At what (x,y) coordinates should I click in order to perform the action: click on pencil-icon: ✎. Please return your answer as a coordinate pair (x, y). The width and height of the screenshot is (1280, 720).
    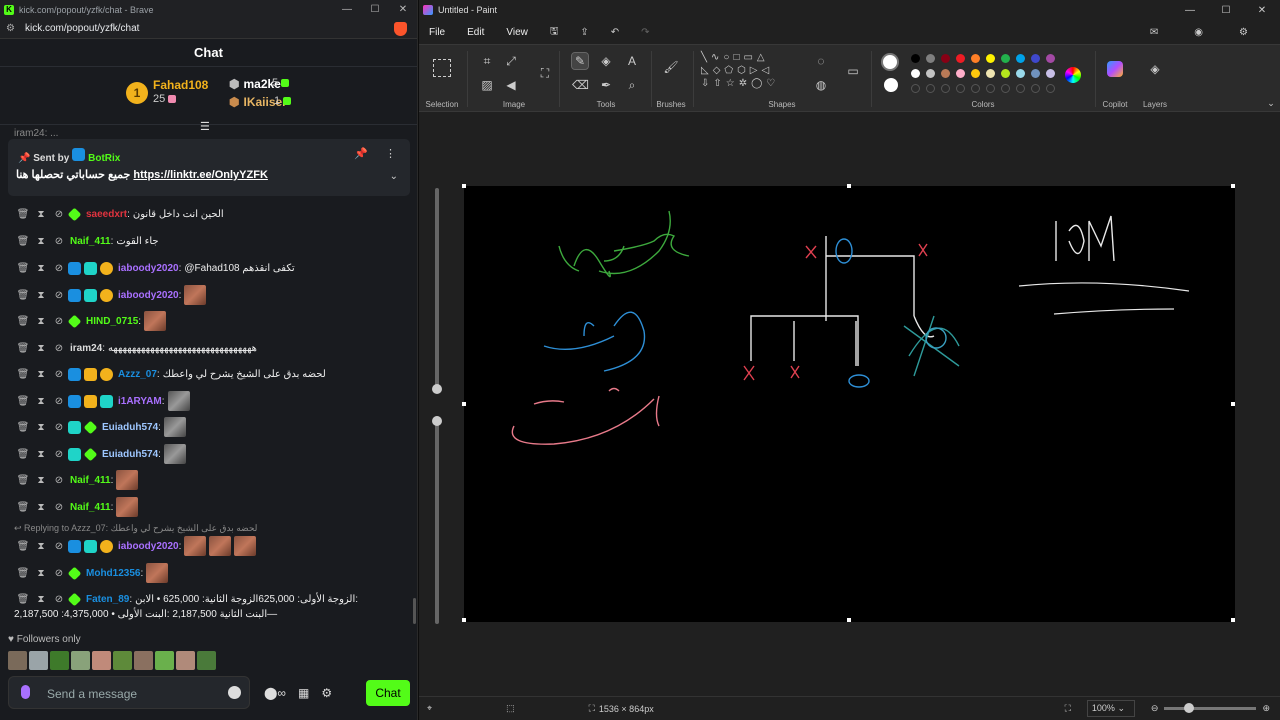
    Looking at the image, I should click on (580, 61).